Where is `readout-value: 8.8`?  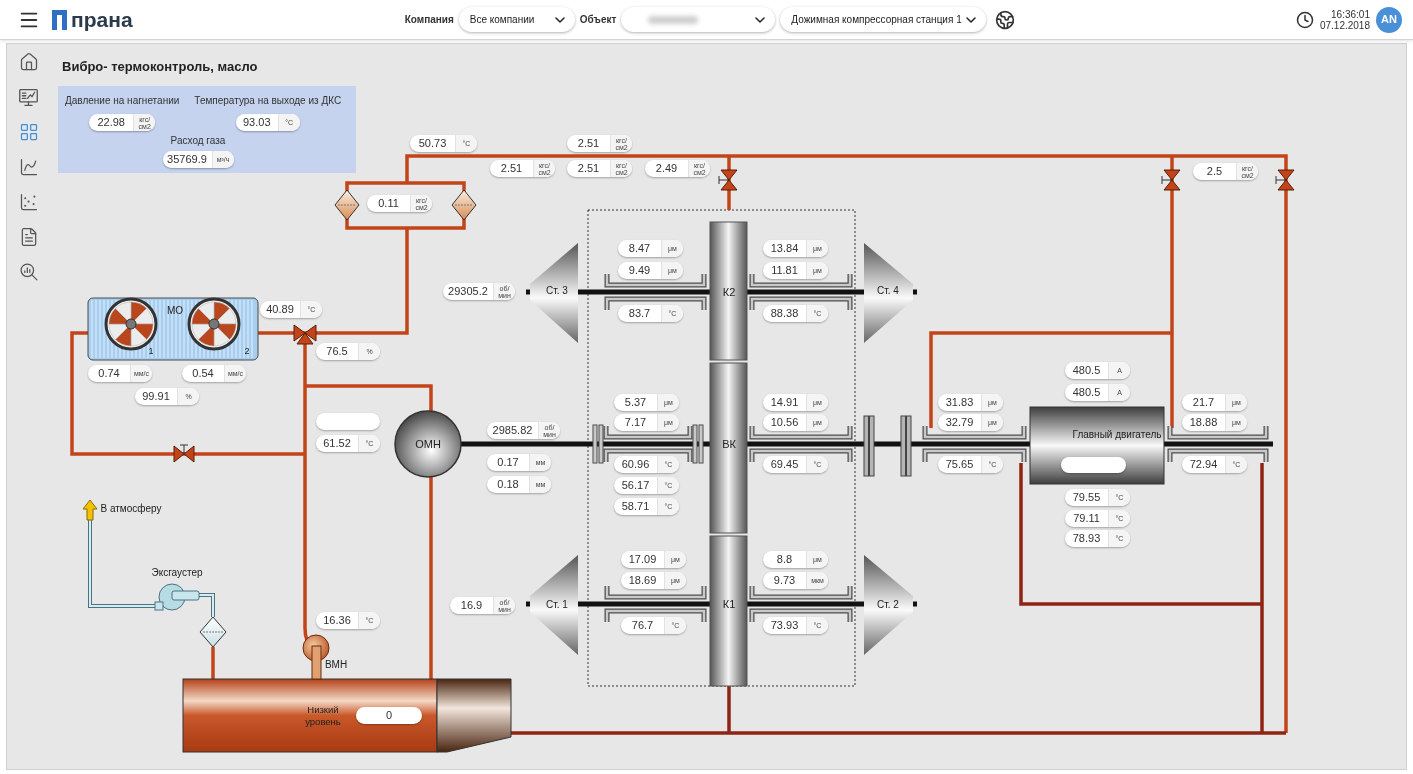
readout-value: 8.8 is located at coordinates (784, 559).